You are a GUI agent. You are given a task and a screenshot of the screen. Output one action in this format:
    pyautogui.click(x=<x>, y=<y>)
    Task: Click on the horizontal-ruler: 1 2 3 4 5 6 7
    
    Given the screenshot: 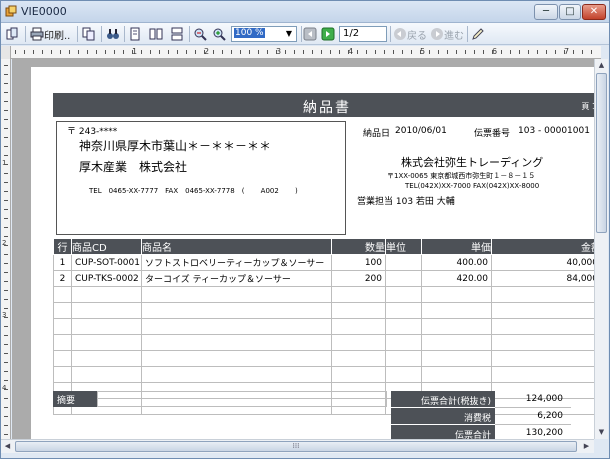 What is the action you would take?
    pyautogui.click(x=306, y=52)
    